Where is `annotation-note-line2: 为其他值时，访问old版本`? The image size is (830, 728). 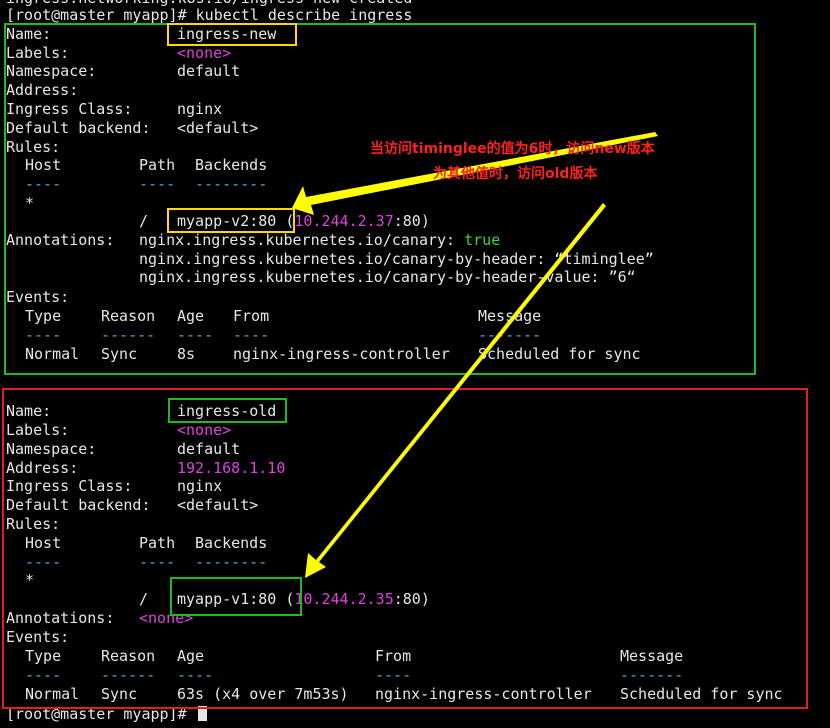 annotation-note-line2: 为其他值时，访问old版本 is located at coordinates (515, 174).